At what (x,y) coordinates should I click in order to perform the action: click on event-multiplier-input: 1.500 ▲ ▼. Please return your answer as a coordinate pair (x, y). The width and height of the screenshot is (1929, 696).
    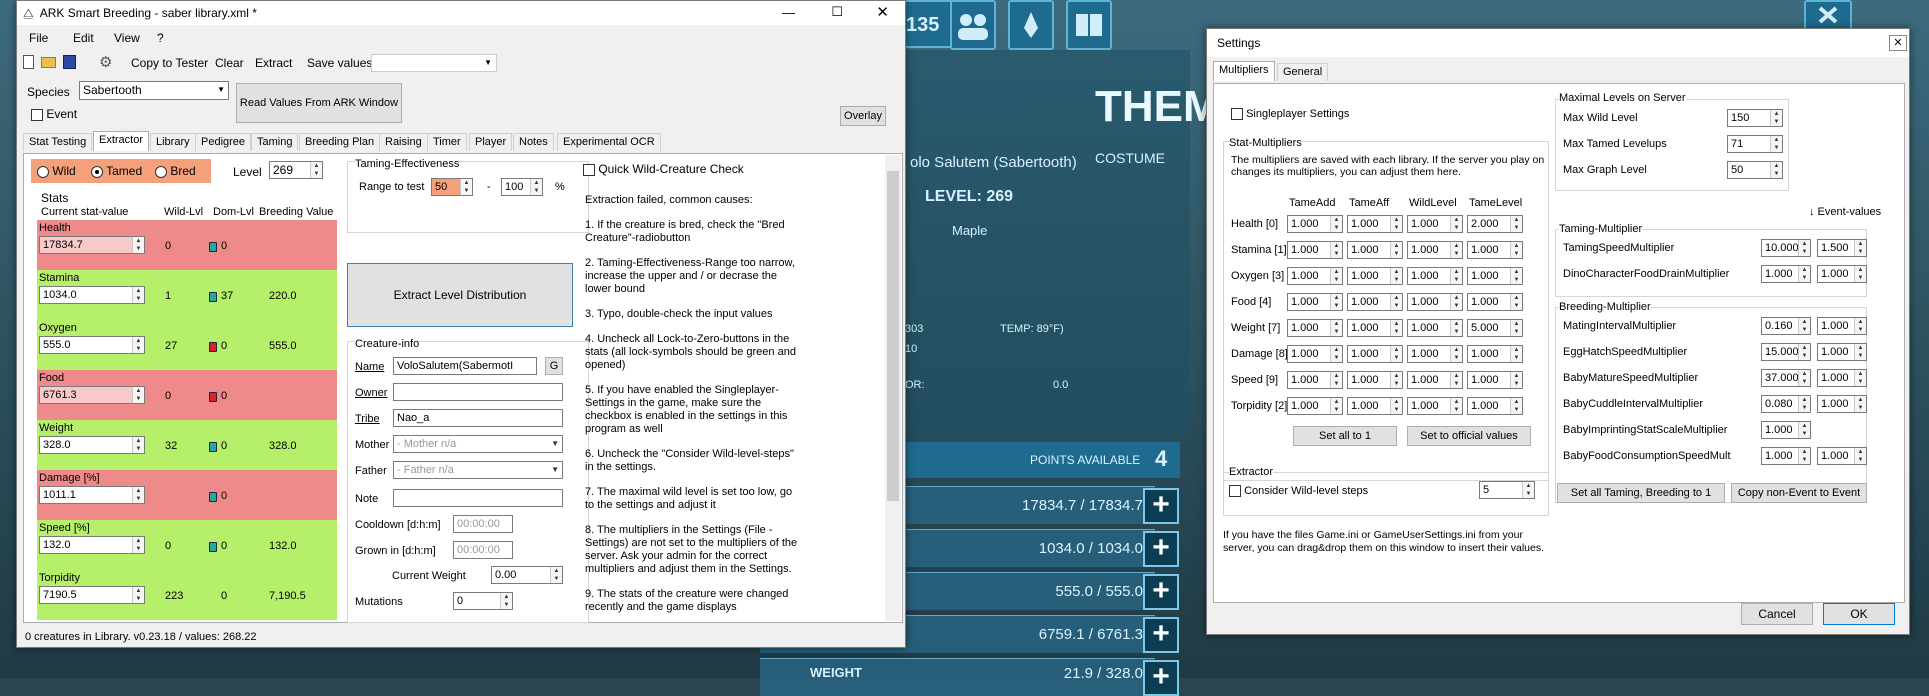
    Looking at the image, I should click on (1842, 248).